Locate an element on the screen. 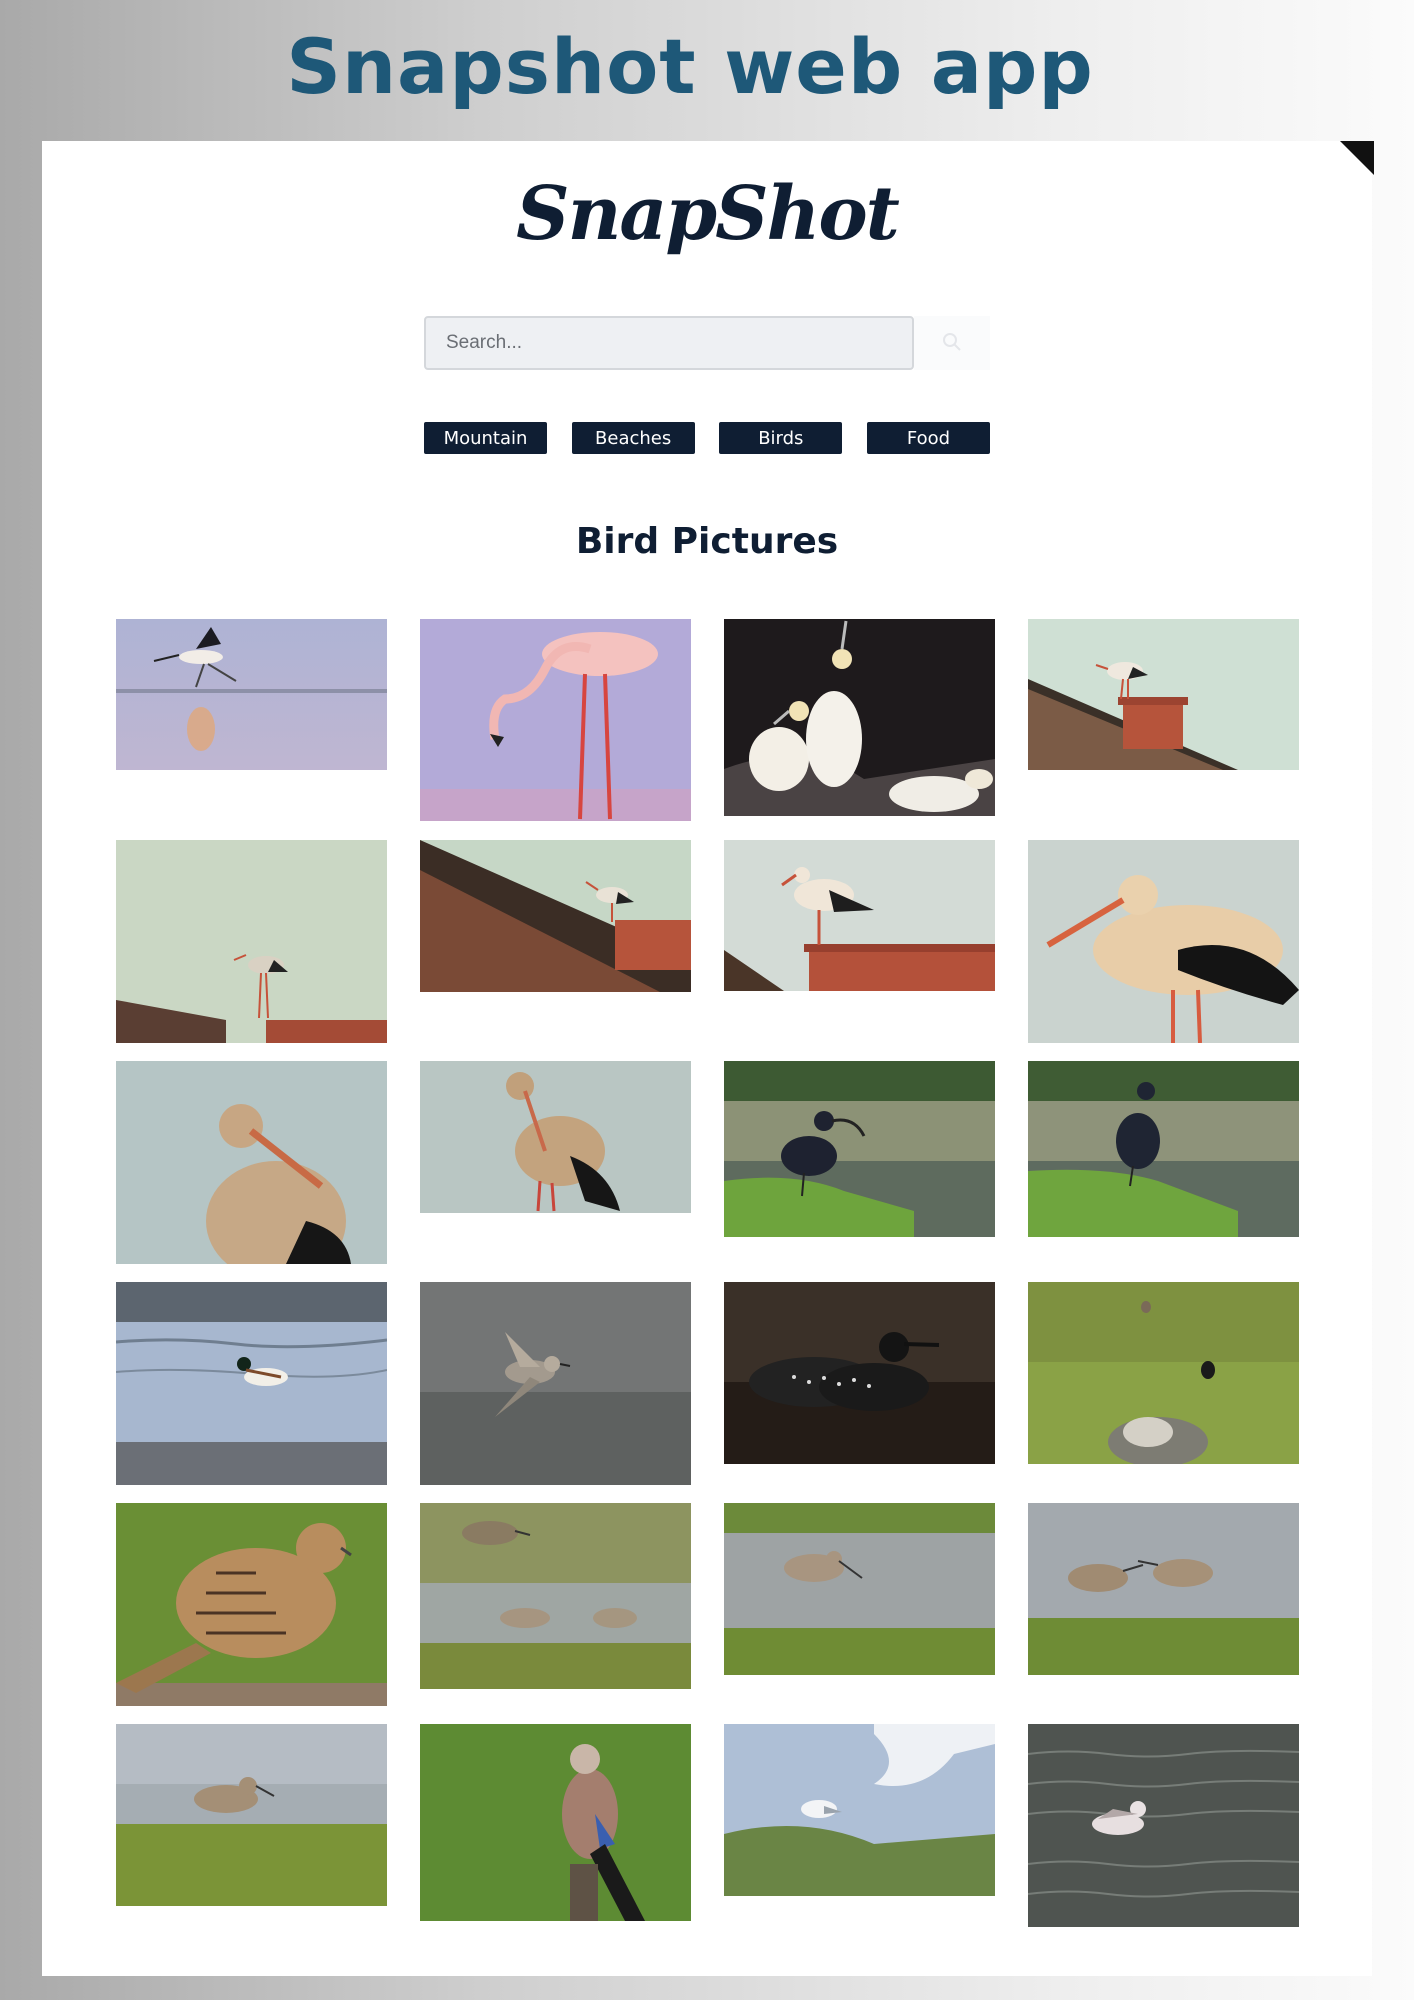 This screenshot has height=2000, width=1414. bird-photo-birds-in-grass is located at coordinates (1163, 1384).